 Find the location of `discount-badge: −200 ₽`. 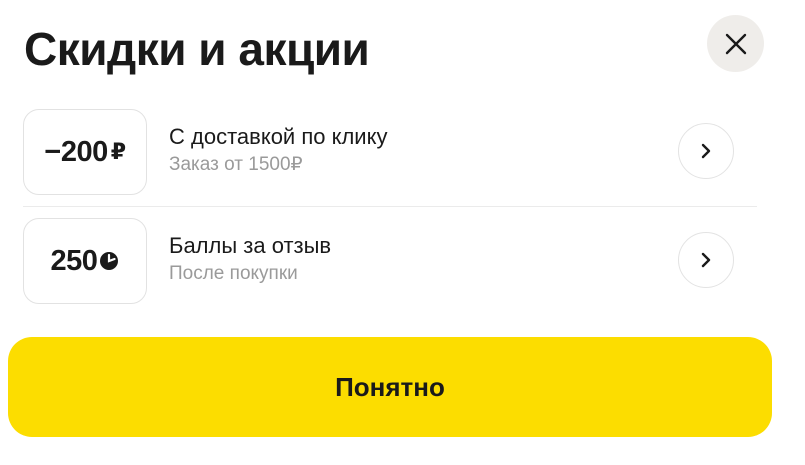

discount-badge: −200 ₽ is located at coordinates (85, 152).